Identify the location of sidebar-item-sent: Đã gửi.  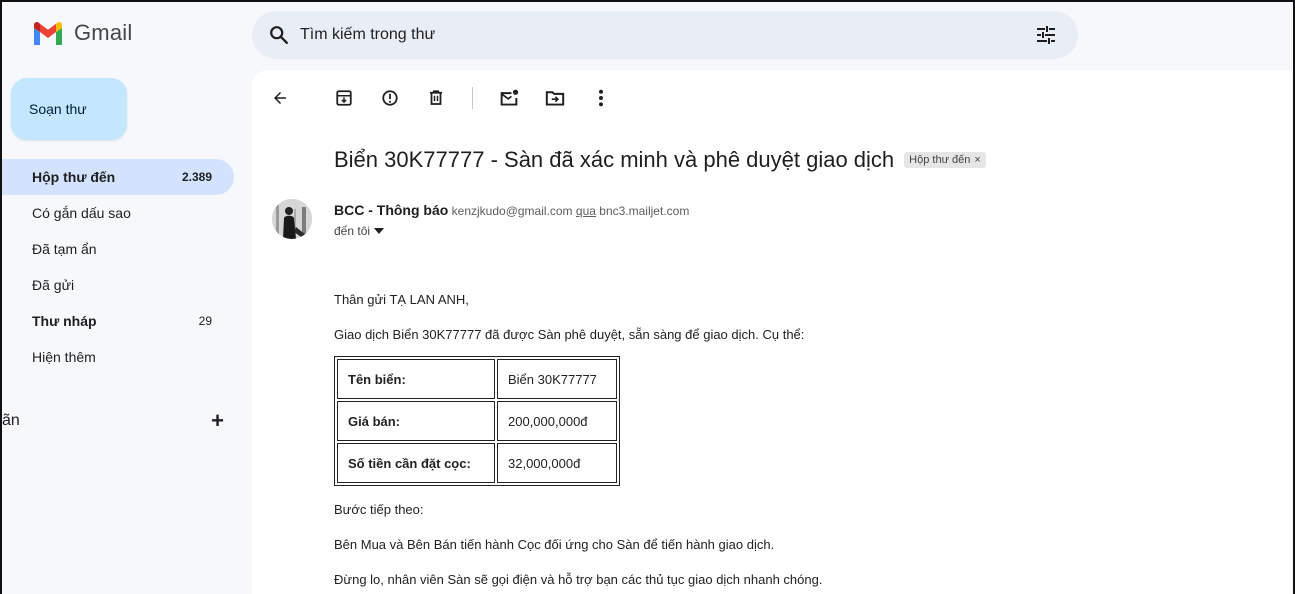
(118, 285).